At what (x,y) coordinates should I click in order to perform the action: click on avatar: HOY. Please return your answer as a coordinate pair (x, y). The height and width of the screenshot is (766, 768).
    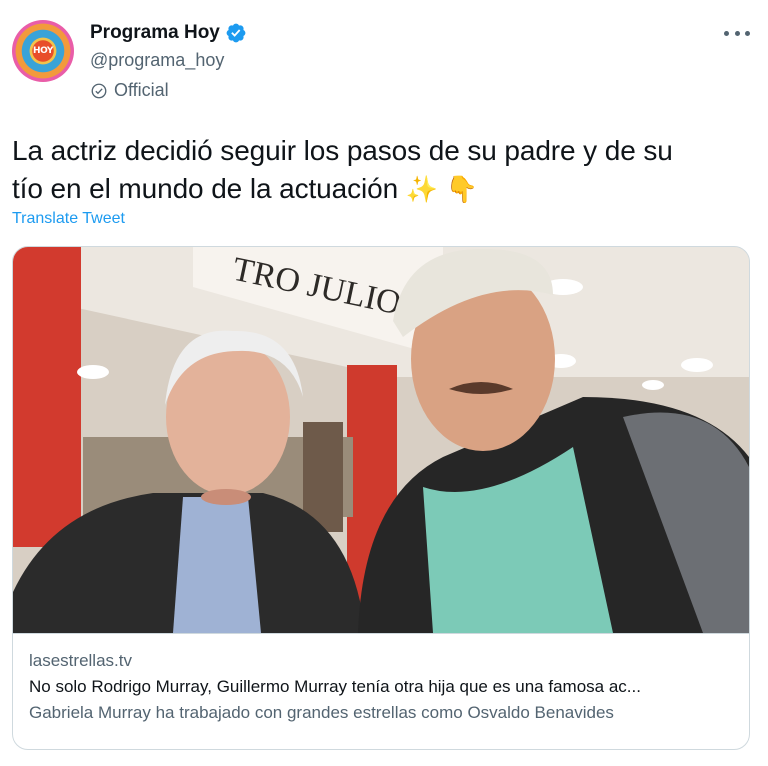
    Looking at the image, I should click on (43, 51).